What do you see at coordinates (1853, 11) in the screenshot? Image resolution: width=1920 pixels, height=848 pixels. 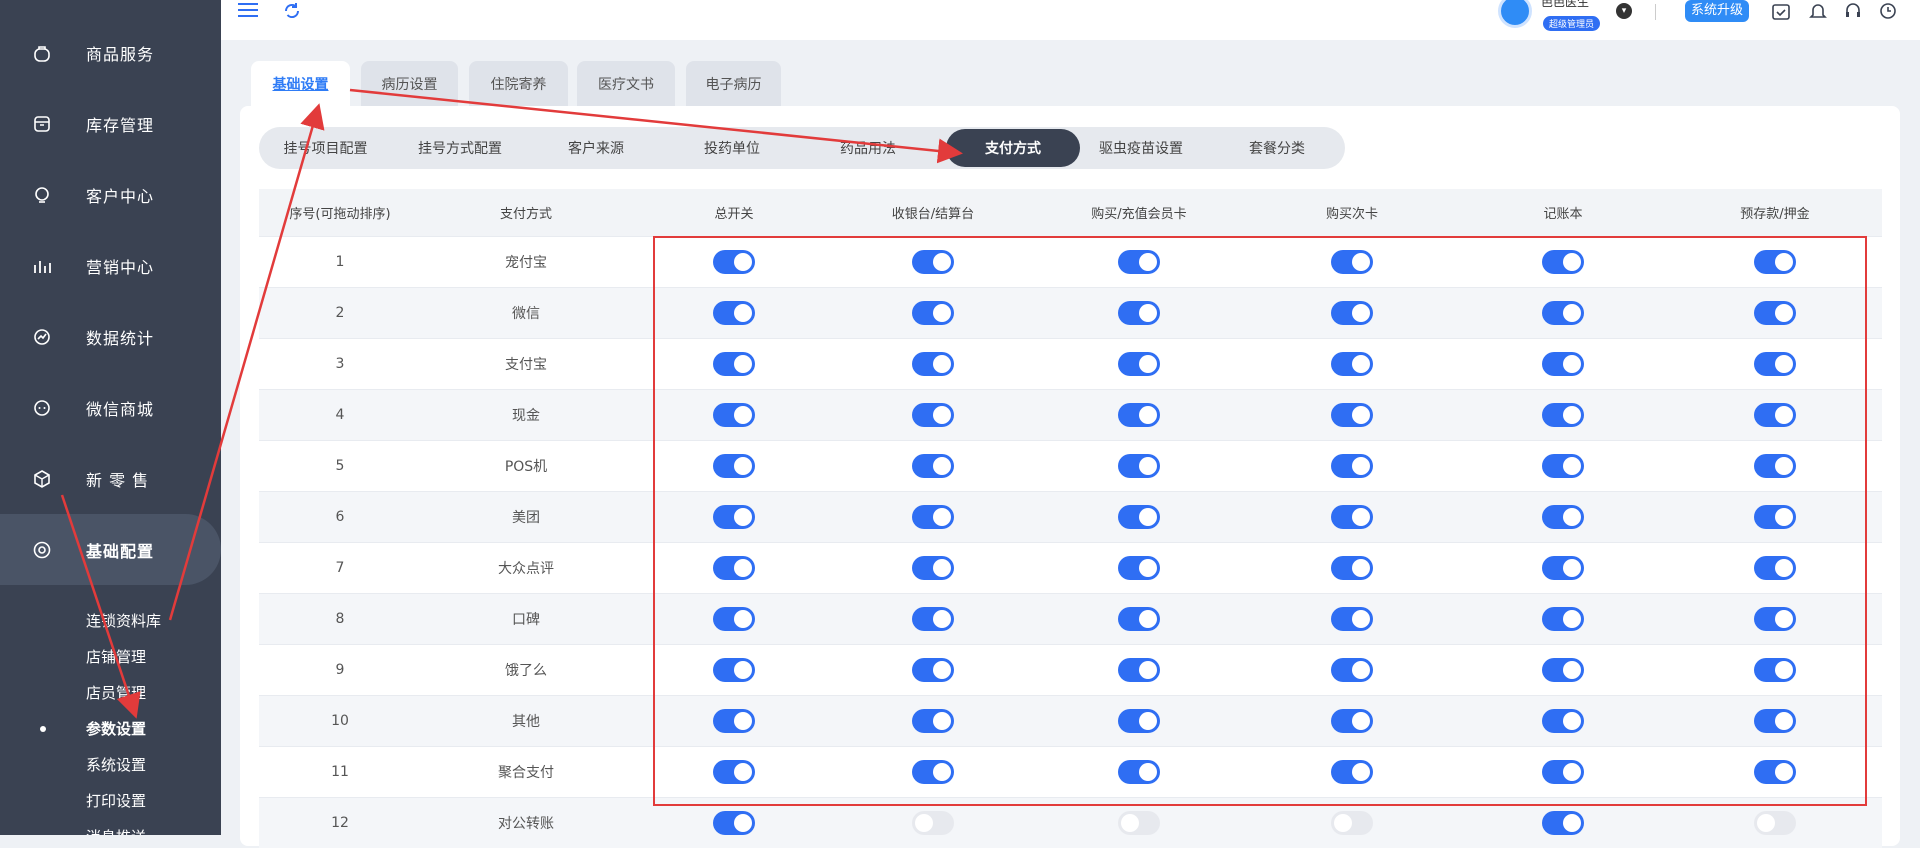 I see `headset-icon` at bounding box center [1853, 11].